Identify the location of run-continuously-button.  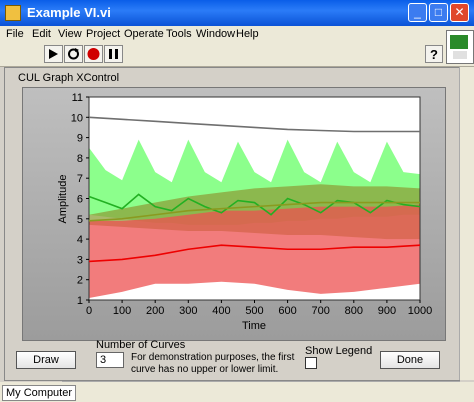
(73, 54).